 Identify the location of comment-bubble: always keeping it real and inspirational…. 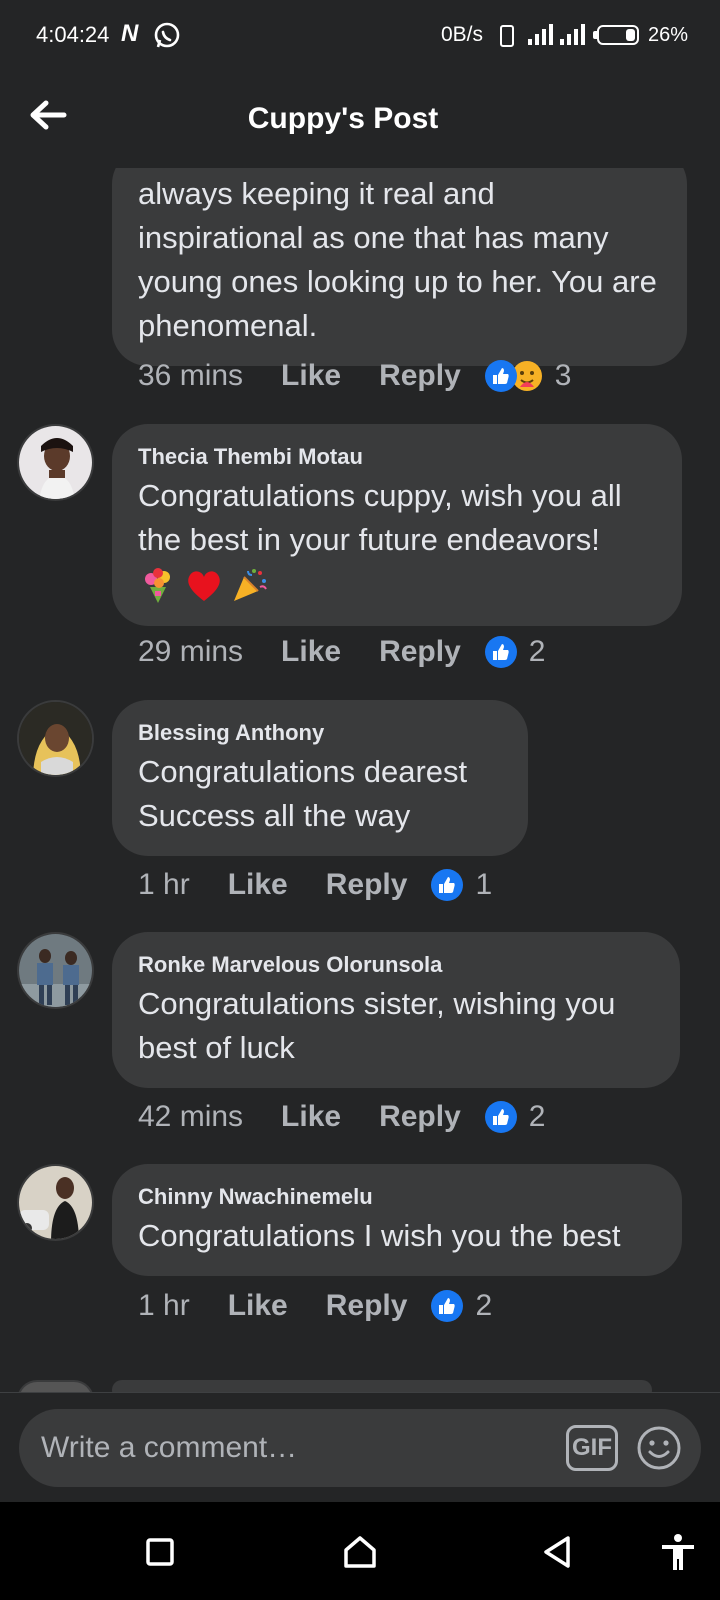
(399, 267).